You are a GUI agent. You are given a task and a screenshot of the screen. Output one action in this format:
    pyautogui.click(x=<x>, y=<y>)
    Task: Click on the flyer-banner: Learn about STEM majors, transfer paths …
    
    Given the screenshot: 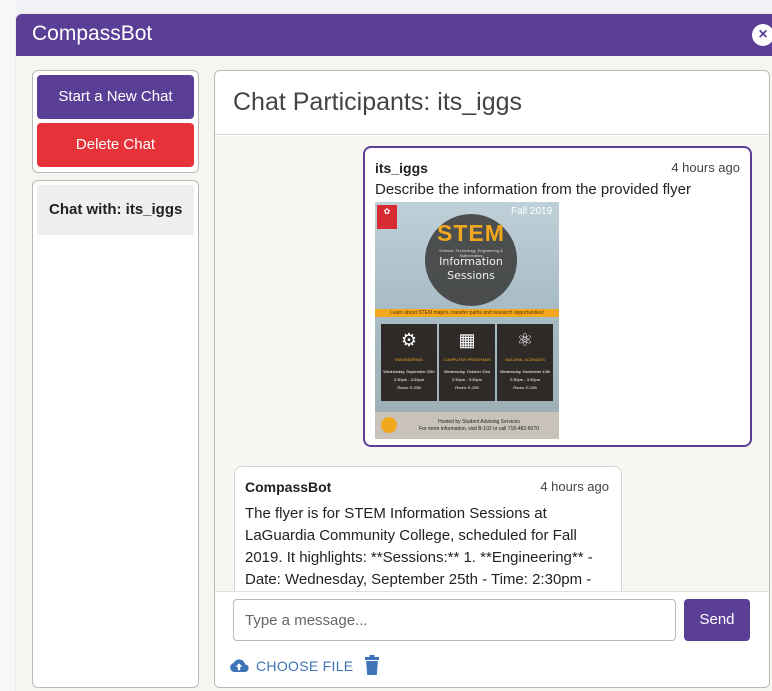 What is the action you would take?
    pyautogui.click(x=467, y=313)
    